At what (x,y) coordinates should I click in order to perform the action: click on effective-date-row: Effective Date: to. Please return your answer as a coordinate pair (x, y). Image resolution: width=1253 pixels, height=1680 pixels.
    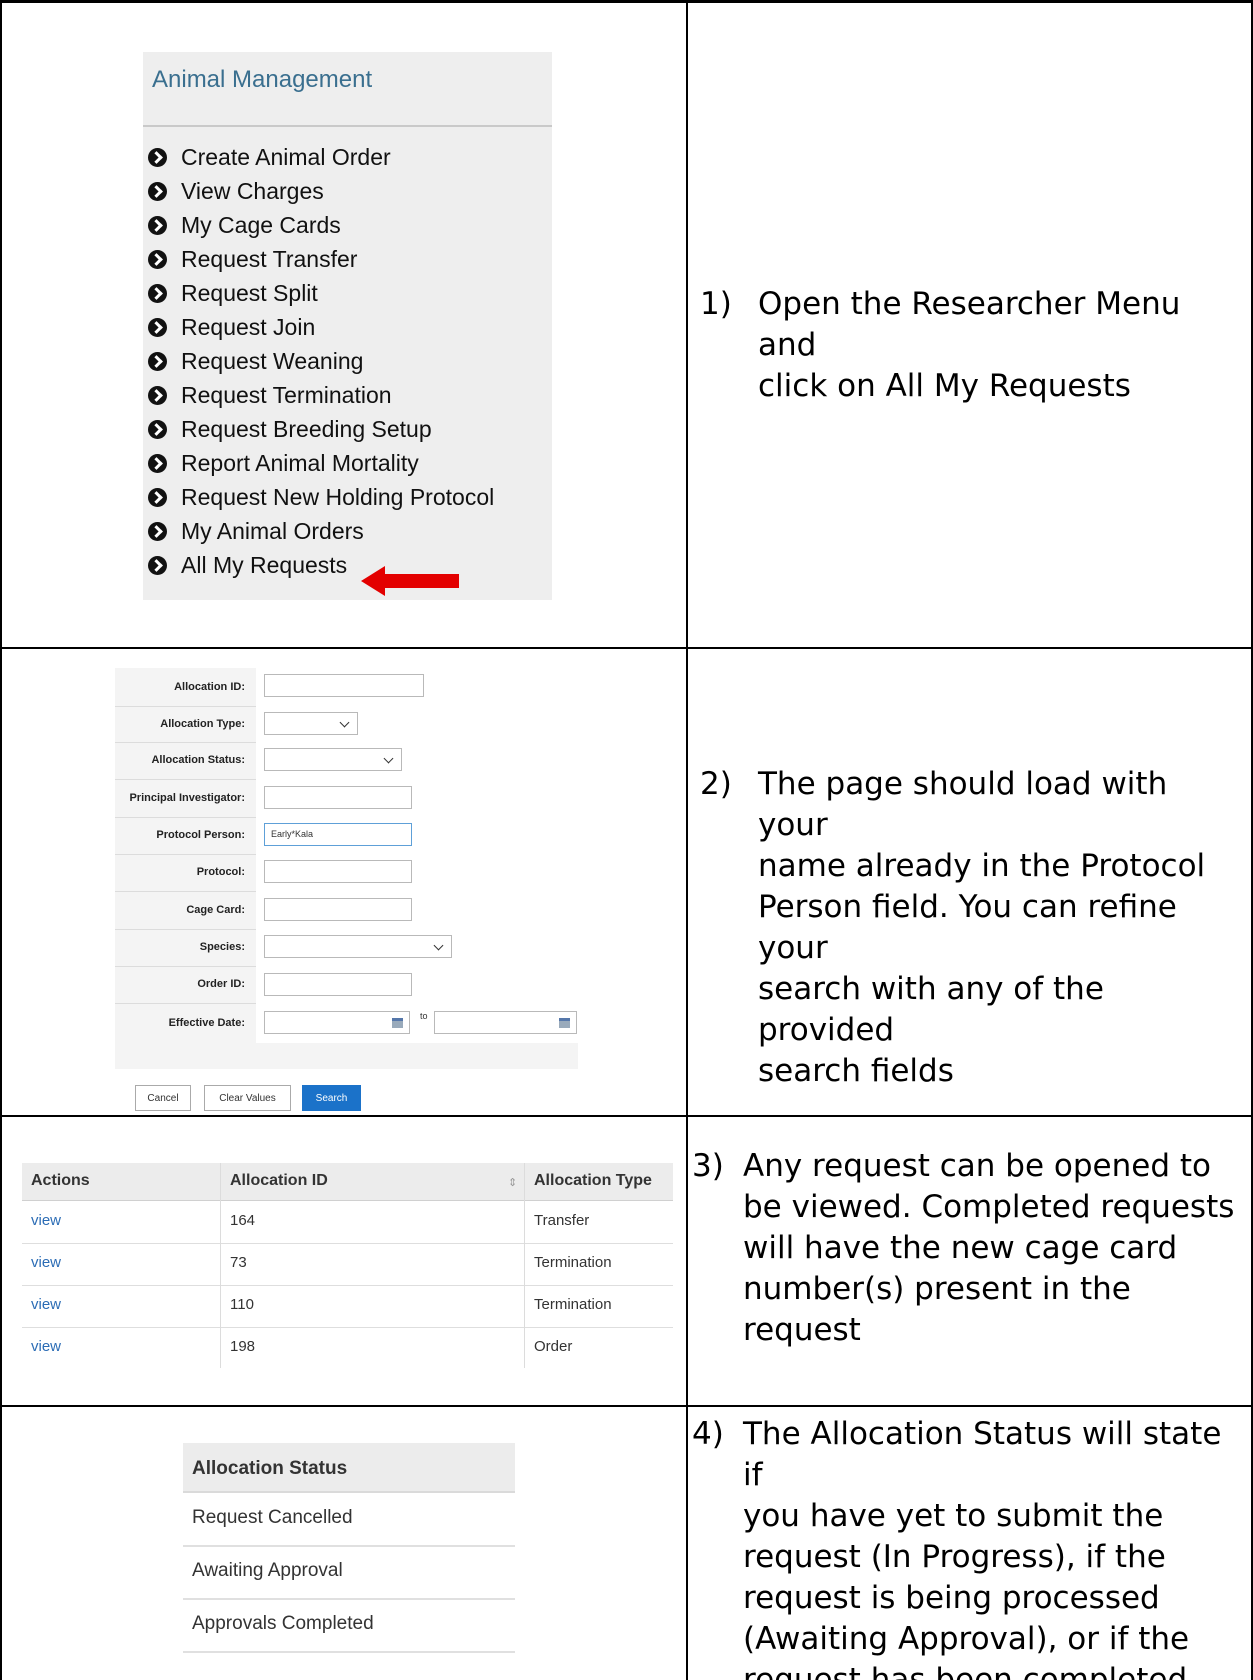
    Looking at the image, I should click on (346, 1023).